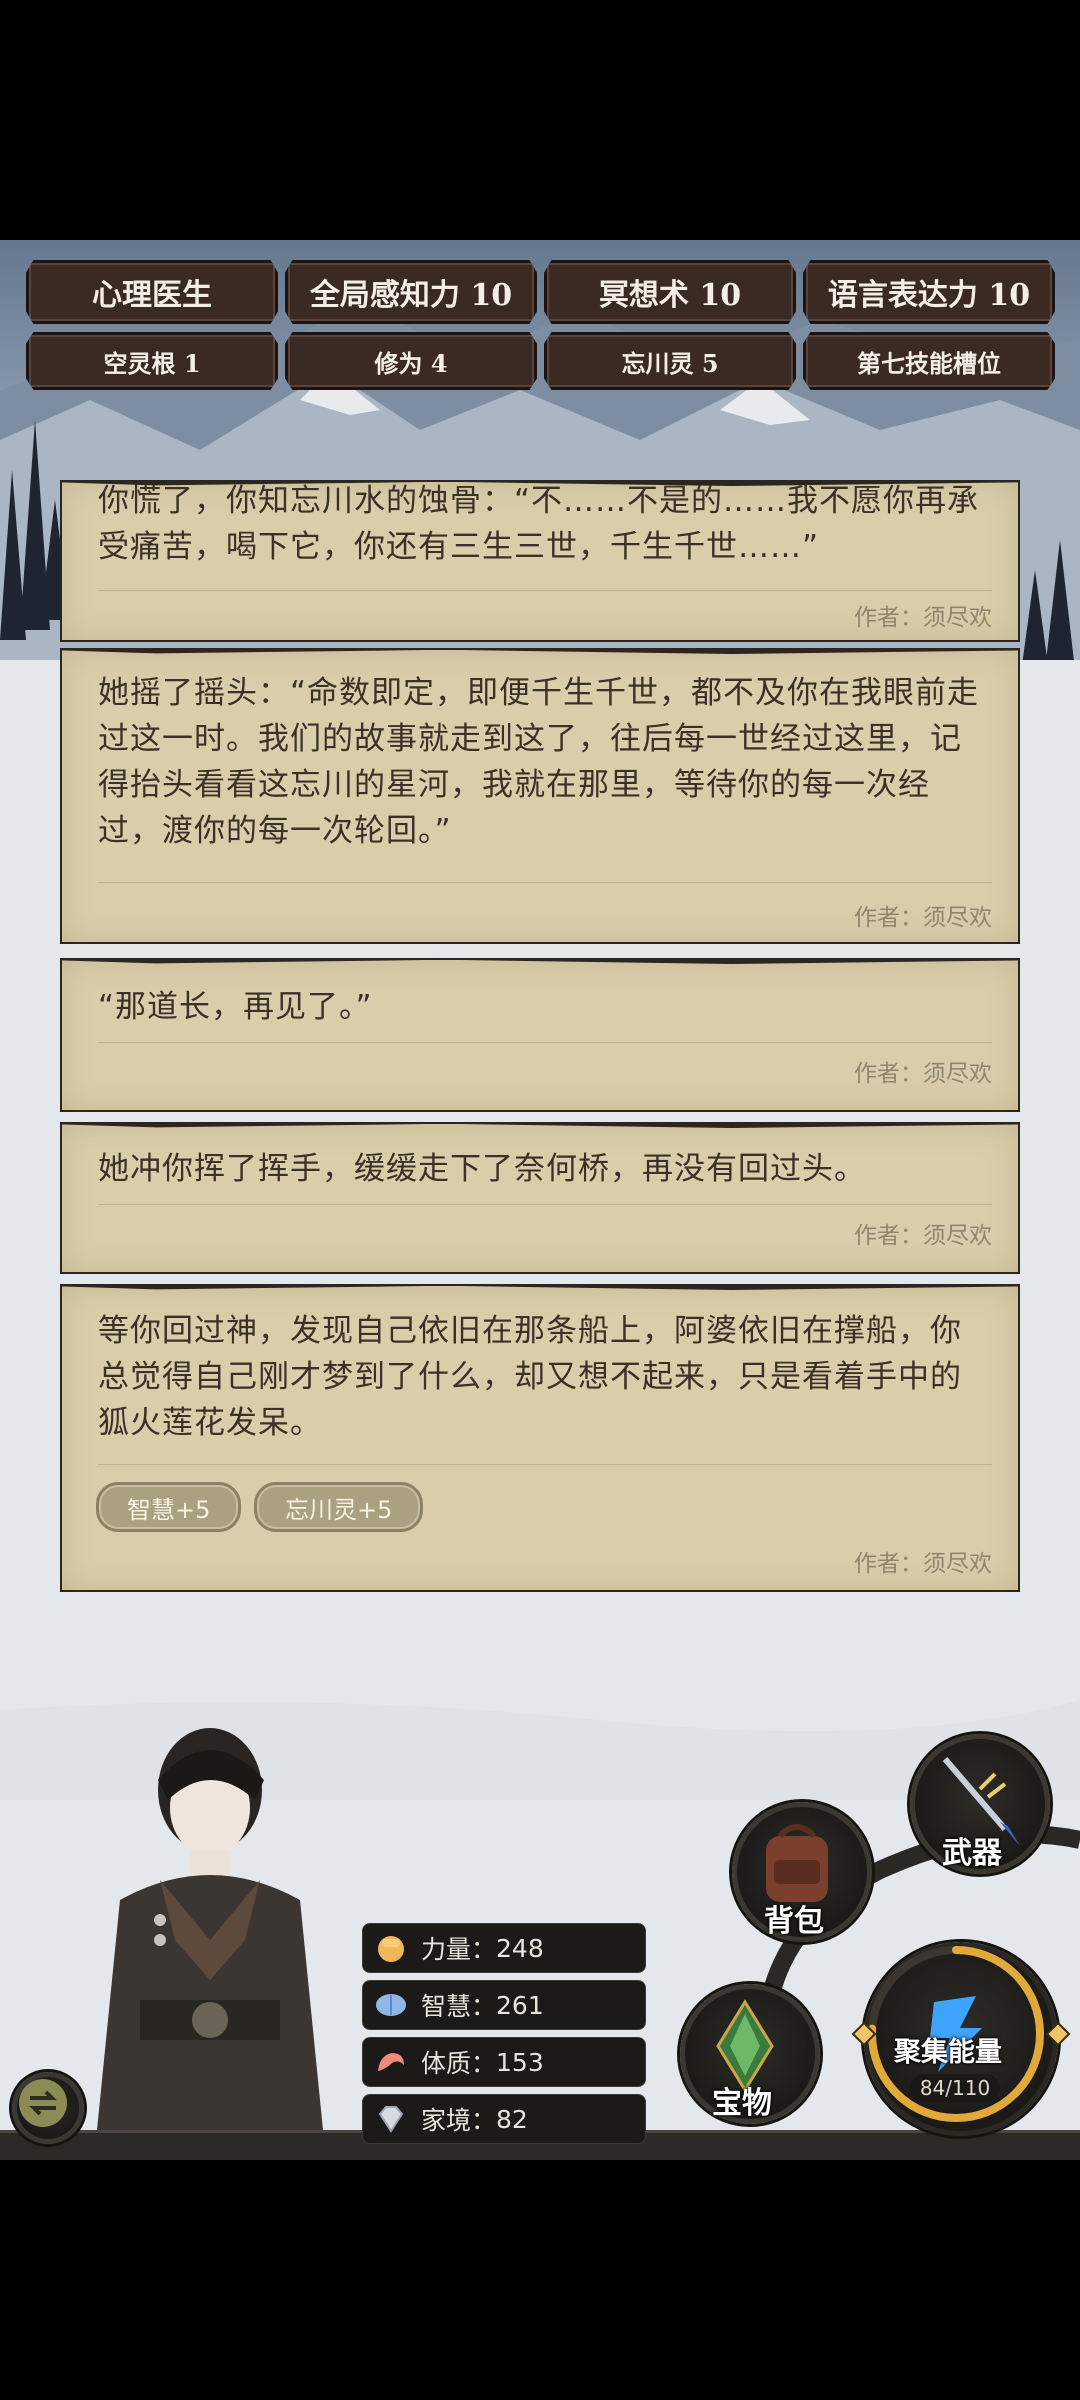 The width and height of the screenshot is (1080, 2400). Describe the element at coordinates (459, 2120) in the screenshot. I see `stat-label: 家境：` at that location.